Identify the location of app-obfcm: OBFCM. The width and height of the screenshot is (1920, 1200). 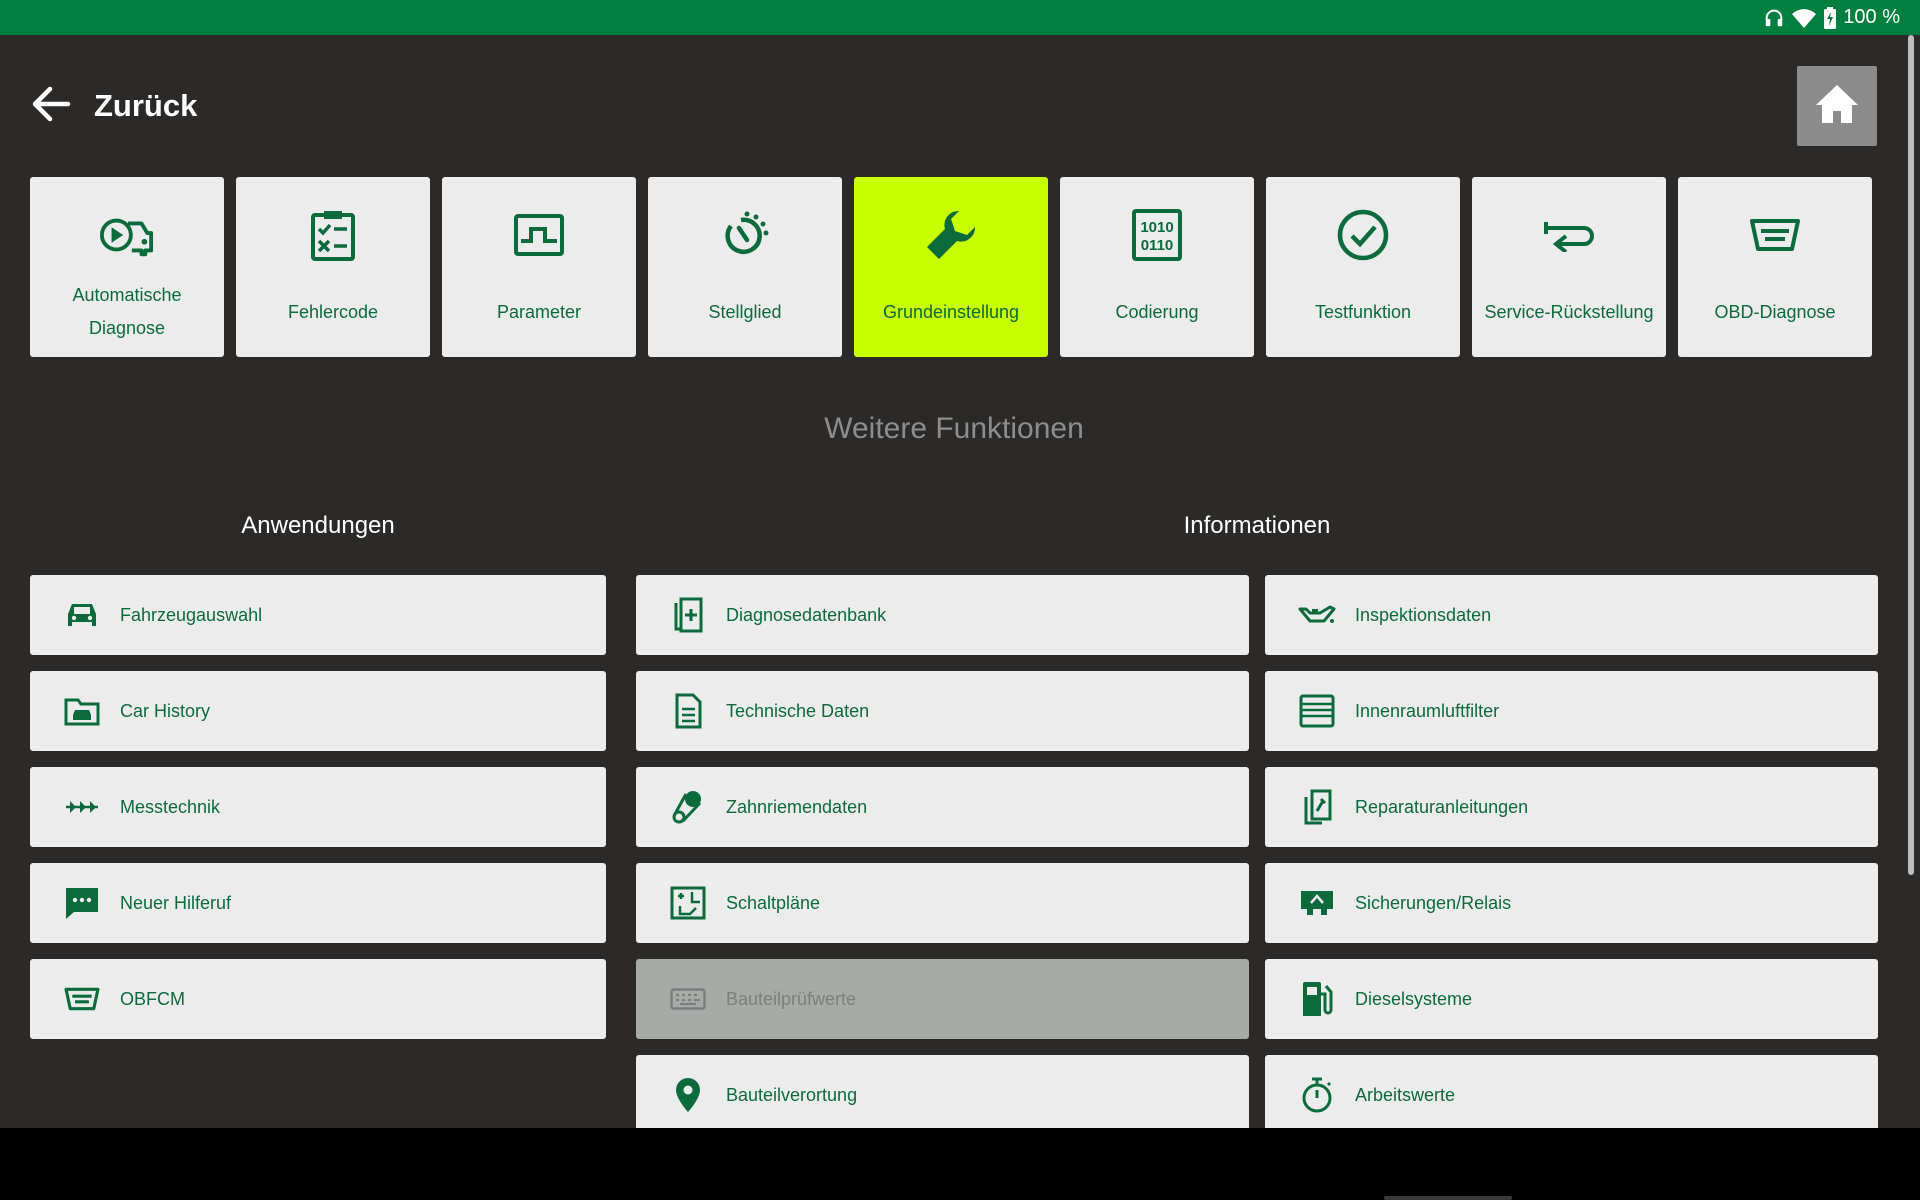
(318, 999).